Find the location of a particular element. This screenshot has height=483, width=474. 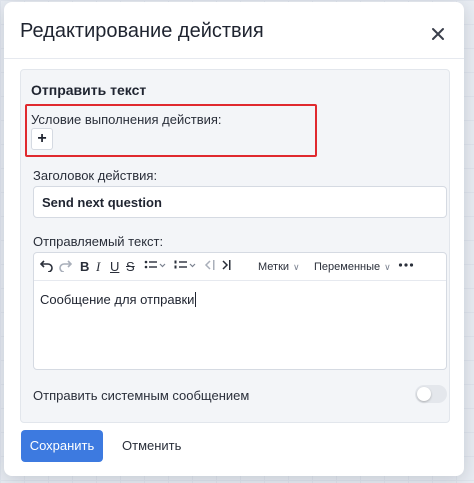

close-button is located at coordinates (438, 34).